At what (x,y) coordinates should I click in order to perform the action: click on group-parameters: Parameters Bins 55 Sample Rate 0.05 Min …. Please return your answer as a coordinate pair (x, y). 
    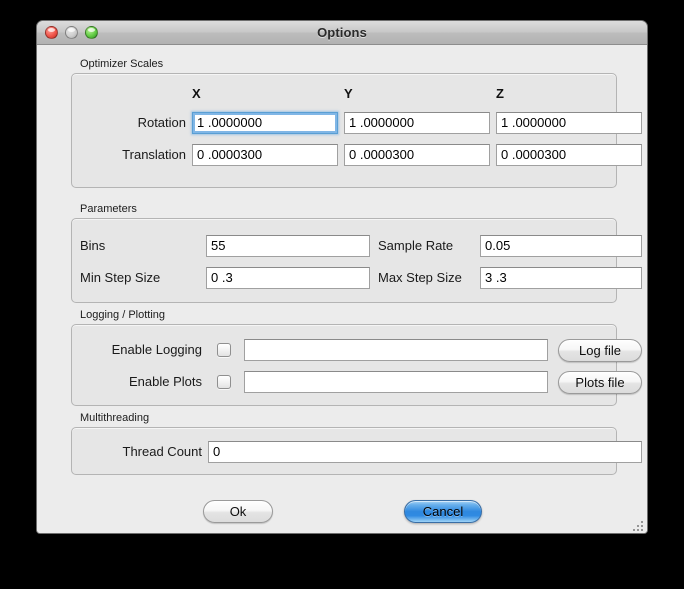
    Looking at the image, I should click on (356, 252).